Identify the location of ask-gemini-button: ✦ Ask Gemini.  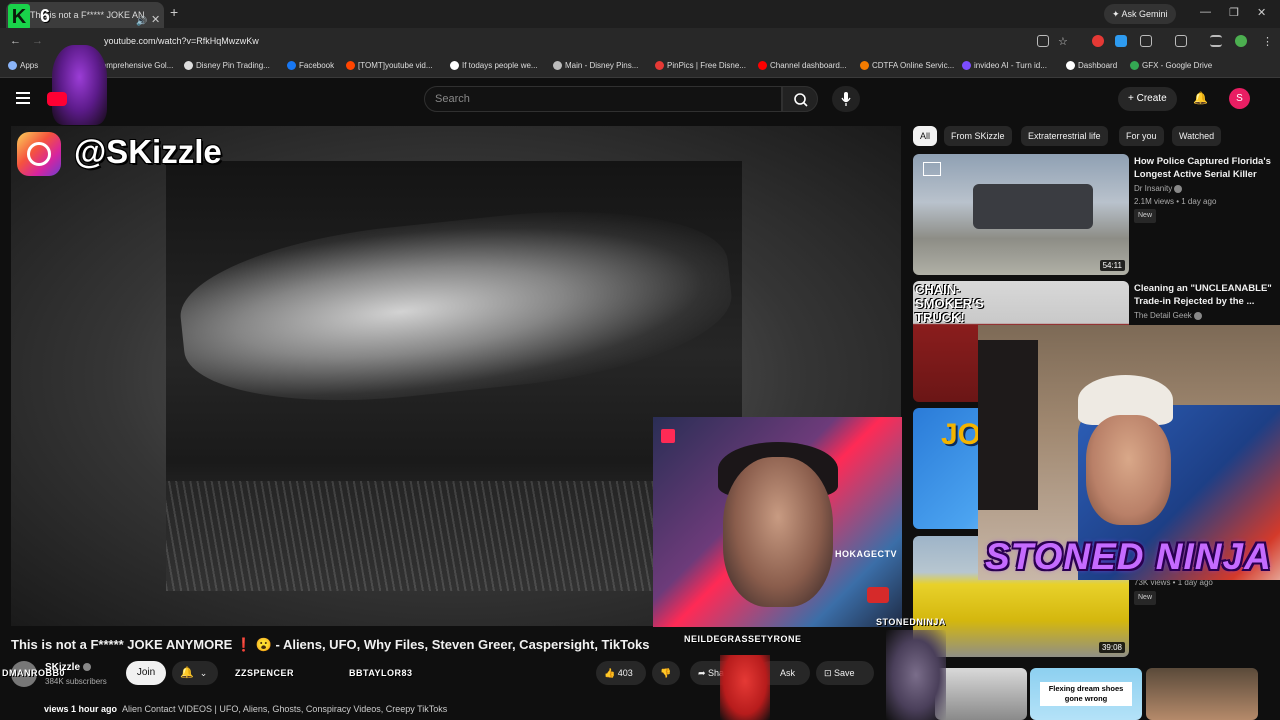
(1140, 14).